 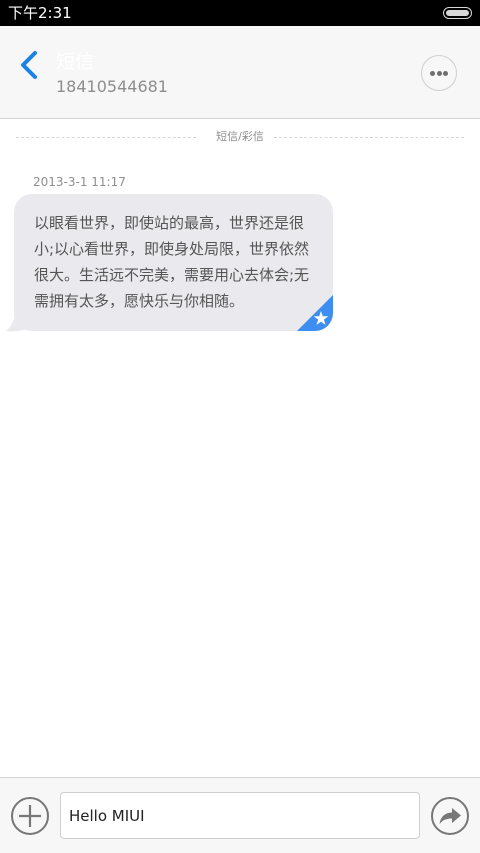 I want to click on add-attachment-button, so click(x=30, y=816).